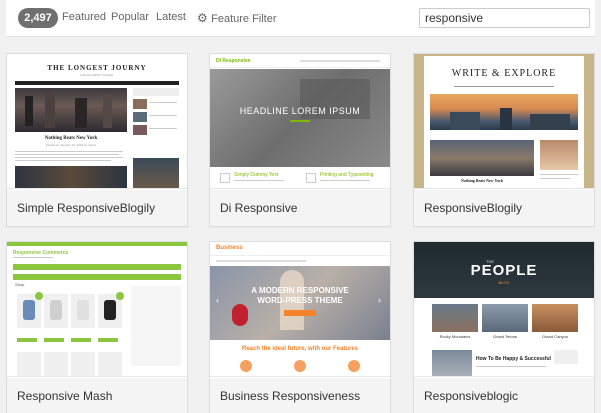  I want to click on preview-hero-line-2: WORD-PRESS THEME, so click(300, 300).